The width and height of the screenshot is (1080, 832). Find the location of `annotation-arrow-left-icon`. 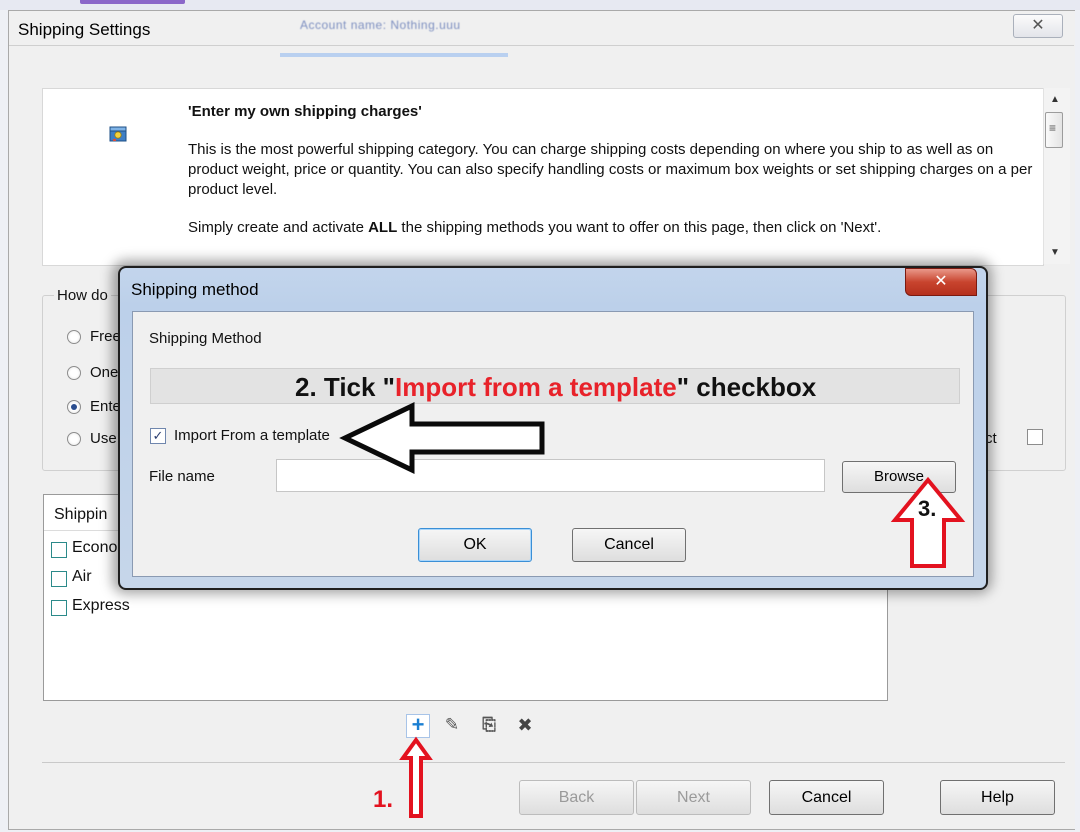

annotation-arrow-left-icon is located at coordinates (442, 438).